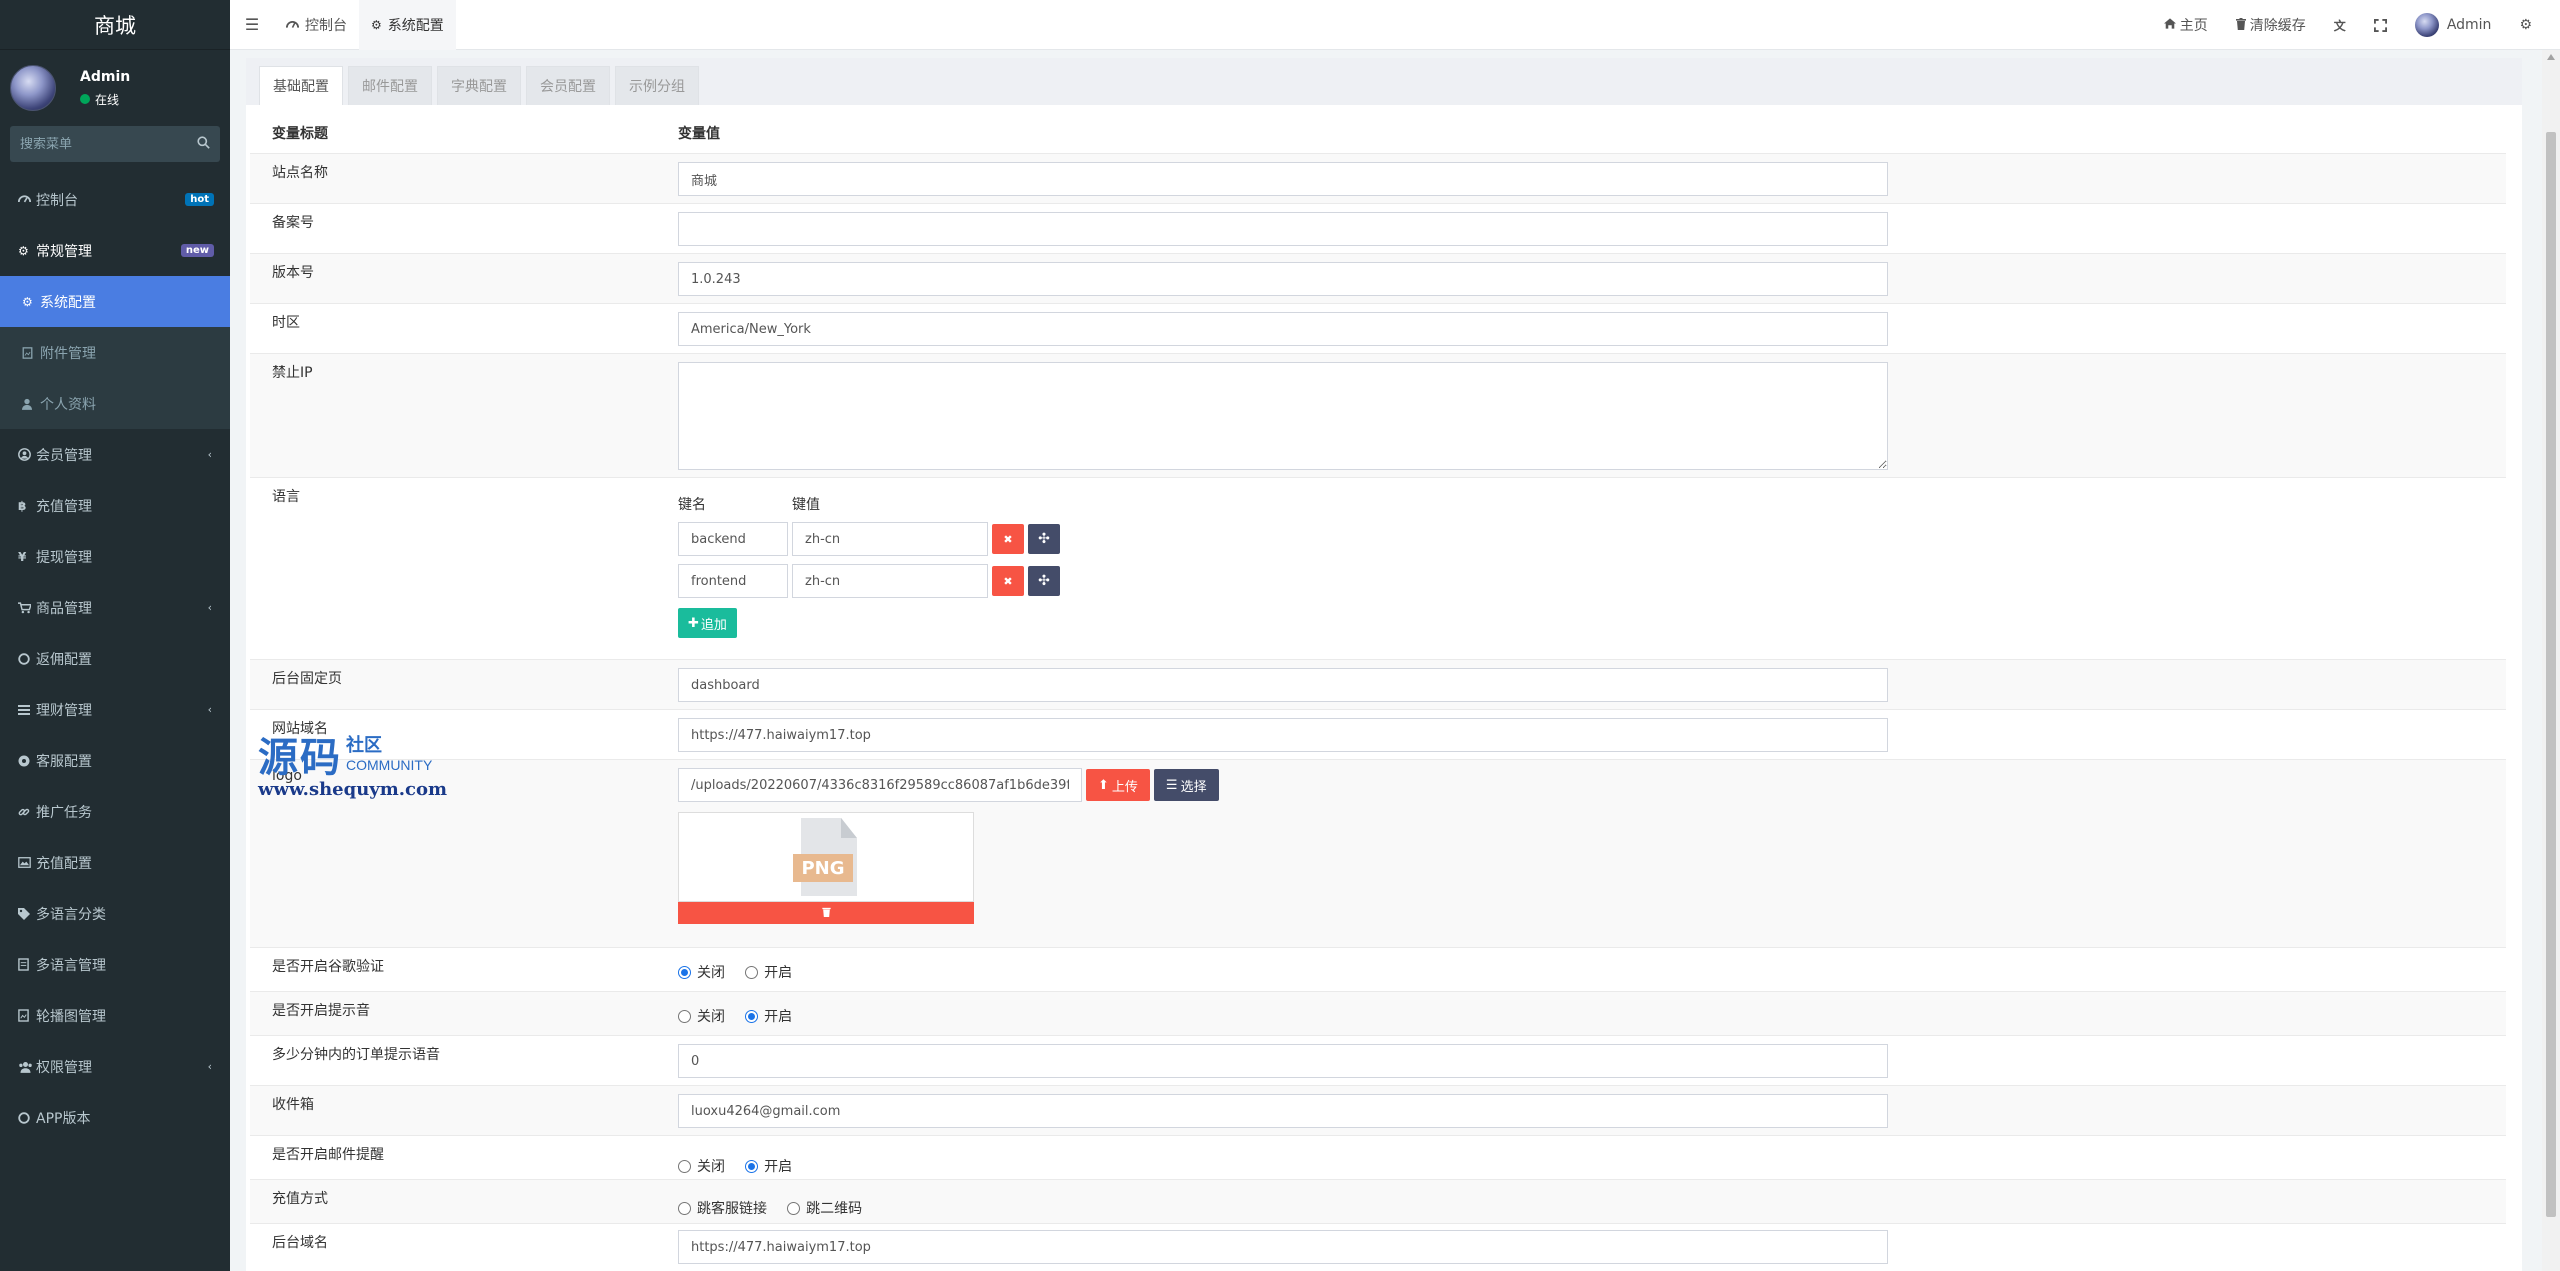 The width and height of the screenshot is (2560, 1271). I want to click on google-auth-off-radio: 关闭, so click(701, 972).